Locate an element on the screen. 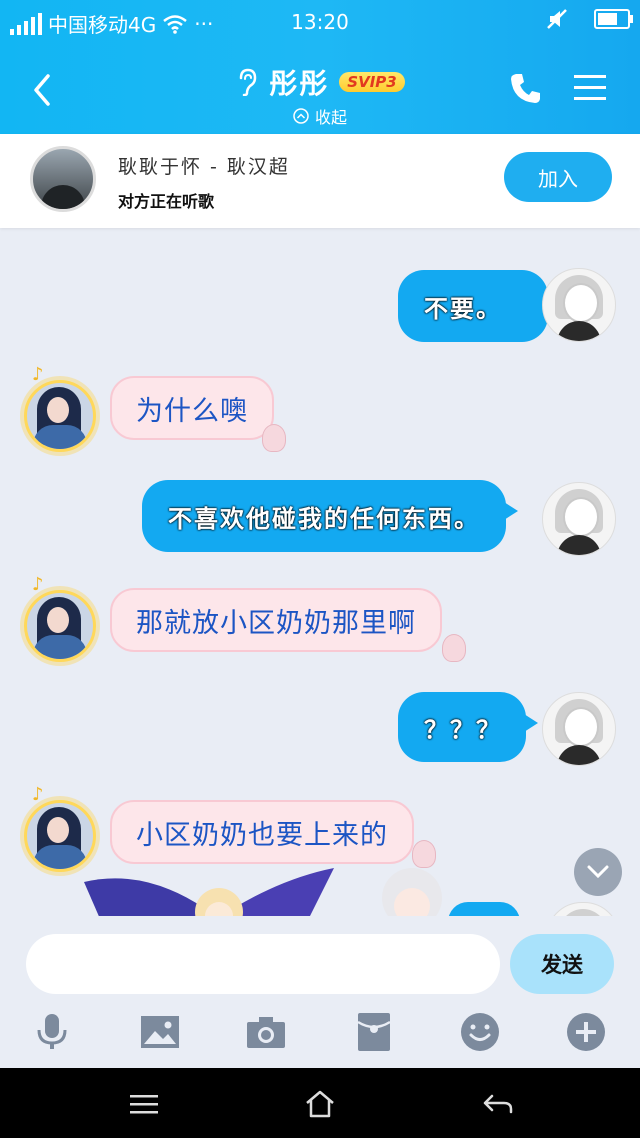 The image size is (640, 1138). listen-status: 对方正在听歌 is located at coordinates (166, 201).